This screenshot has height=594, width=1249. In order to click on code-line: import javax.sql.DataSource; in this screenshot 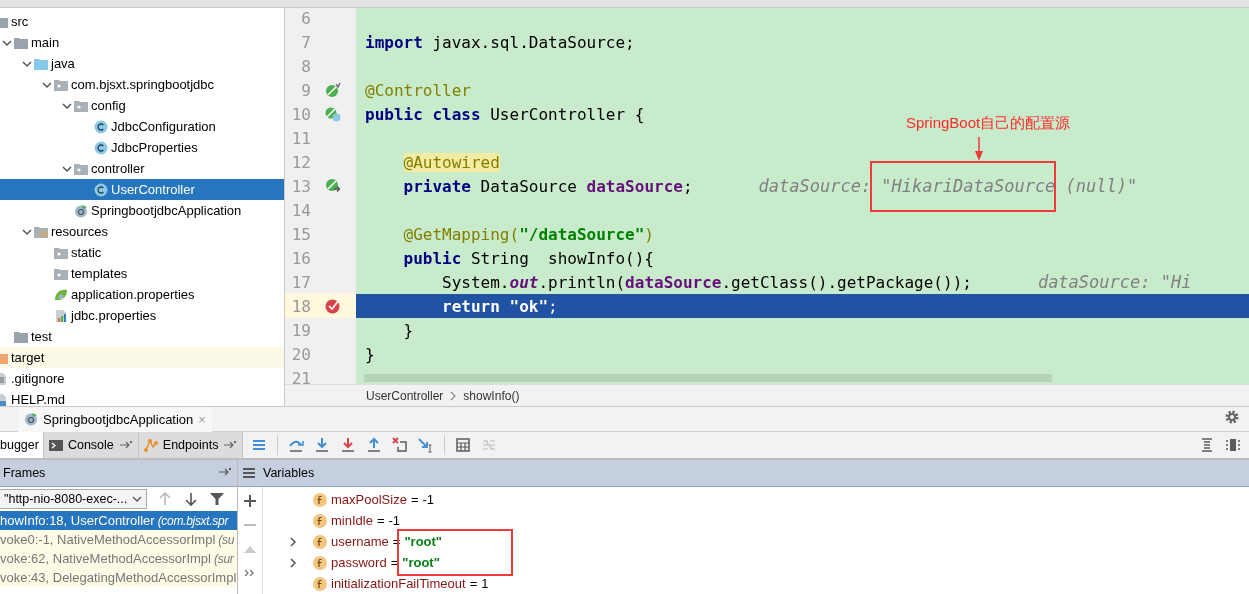, I will do `click(499, 42)`.